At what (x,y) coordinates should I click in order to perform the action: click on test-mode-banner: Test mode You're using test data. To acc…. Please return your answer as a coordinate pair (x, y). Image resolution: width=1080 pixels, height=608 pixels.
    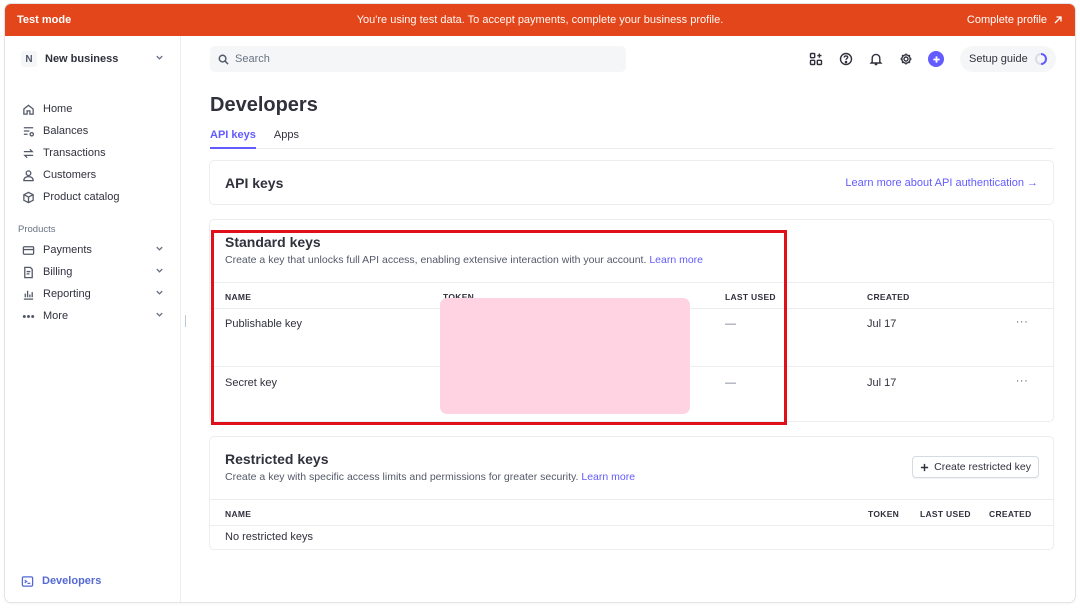
    Looking at the image, I should click on (540, 20).